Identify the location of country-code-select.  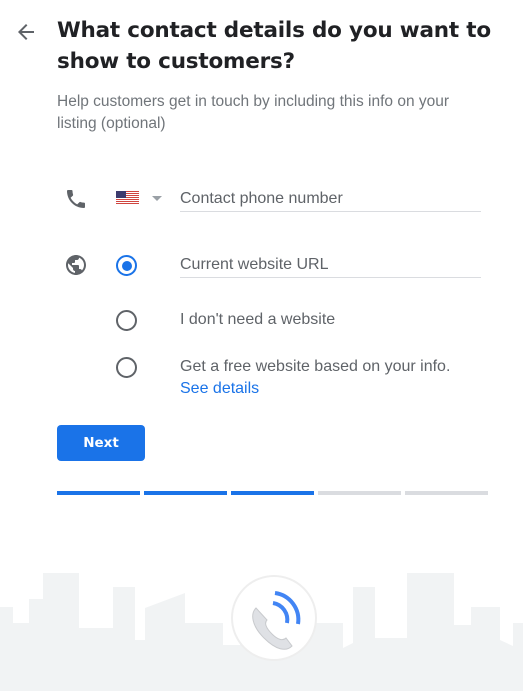
(141, 199).